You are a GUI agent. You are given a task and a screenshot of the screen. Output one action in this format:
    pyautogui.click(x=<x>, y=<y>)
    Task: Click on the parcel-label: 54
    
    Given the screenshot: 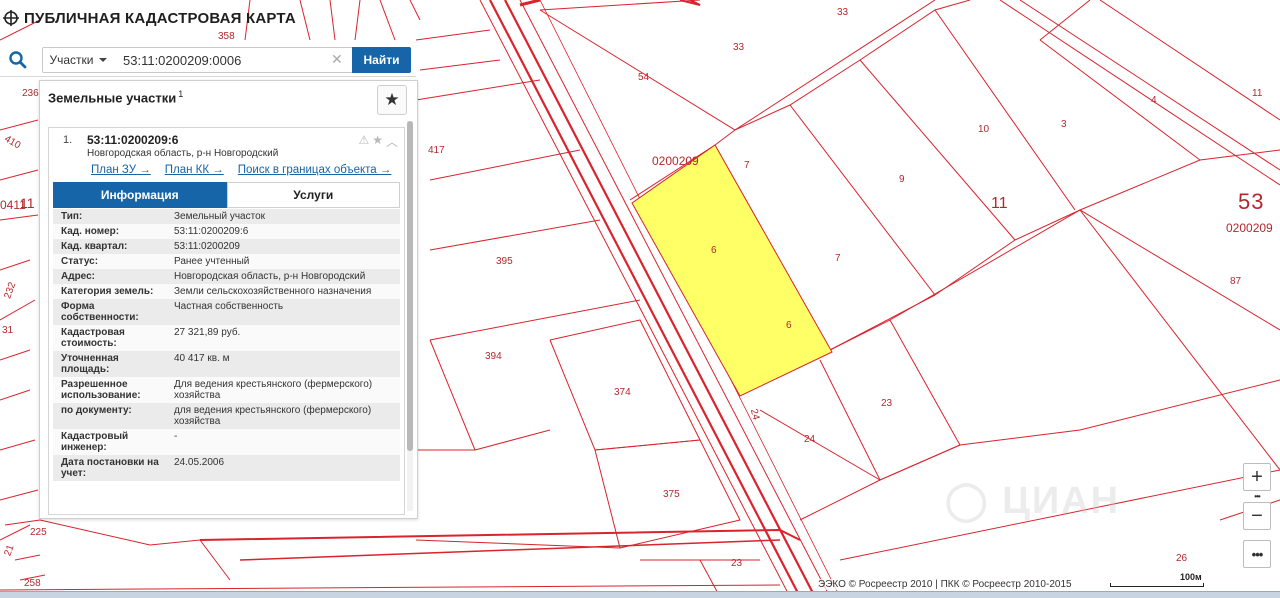 What is the action you would take?
    pyautogui.click(x=644, y=77)
    